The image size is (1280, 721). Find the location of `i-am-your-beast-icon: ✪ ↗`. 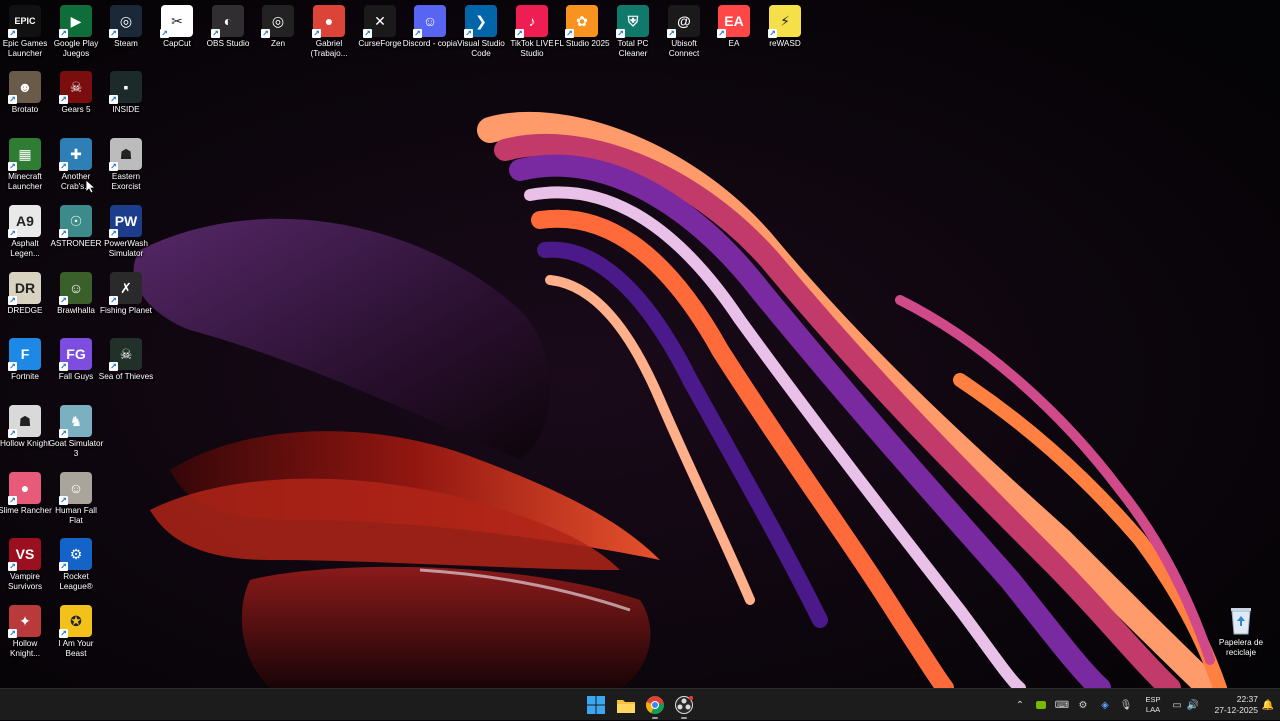

i-am-your-beast-icon: ✪ ↗ is located at coordinates (75, 621).